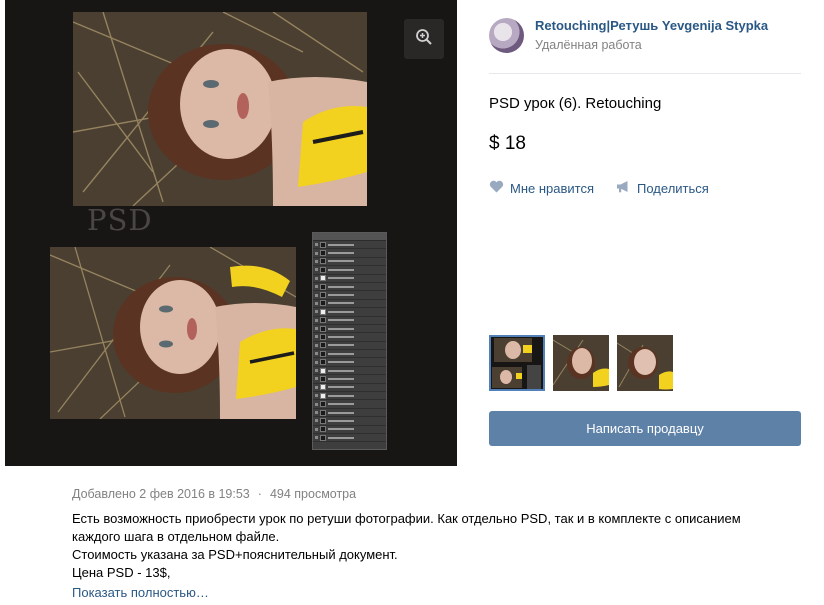 The image size is (824, 605). I want to click on like-label: Мне нравится, so click(552, 188).